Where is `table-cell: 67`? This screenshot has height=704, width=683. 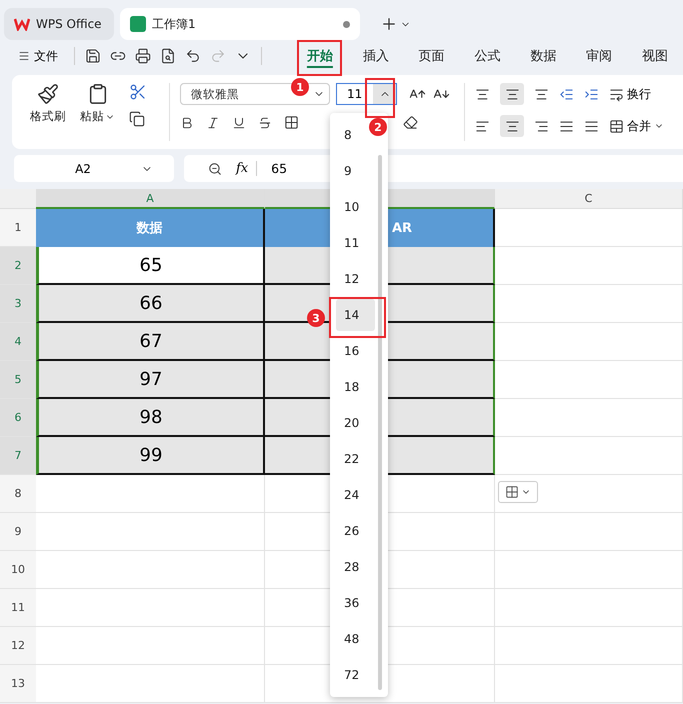
table-cell: 67 is located at coordinates (150, 342).